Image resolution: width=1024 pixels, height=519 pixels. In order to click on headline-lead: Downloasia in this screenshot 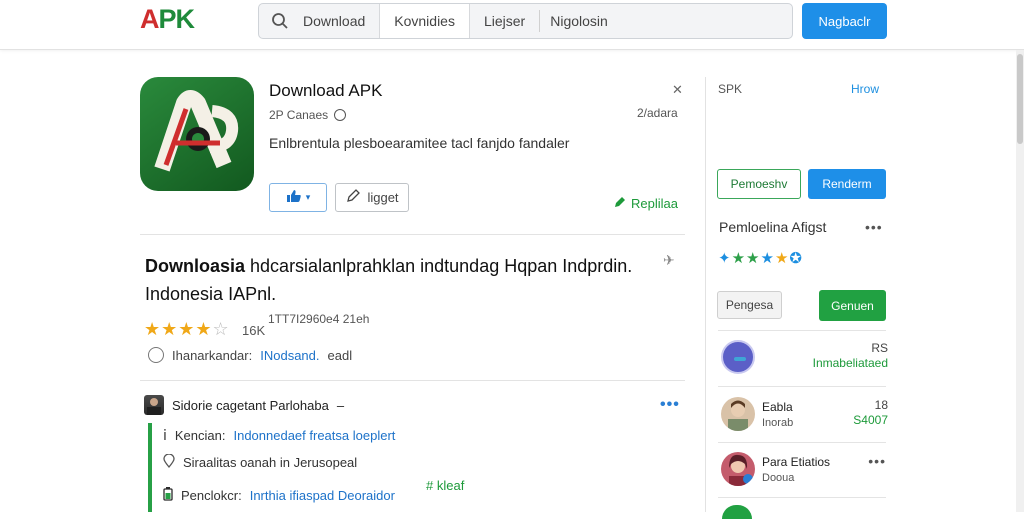, I will do `click(195, 266)`.